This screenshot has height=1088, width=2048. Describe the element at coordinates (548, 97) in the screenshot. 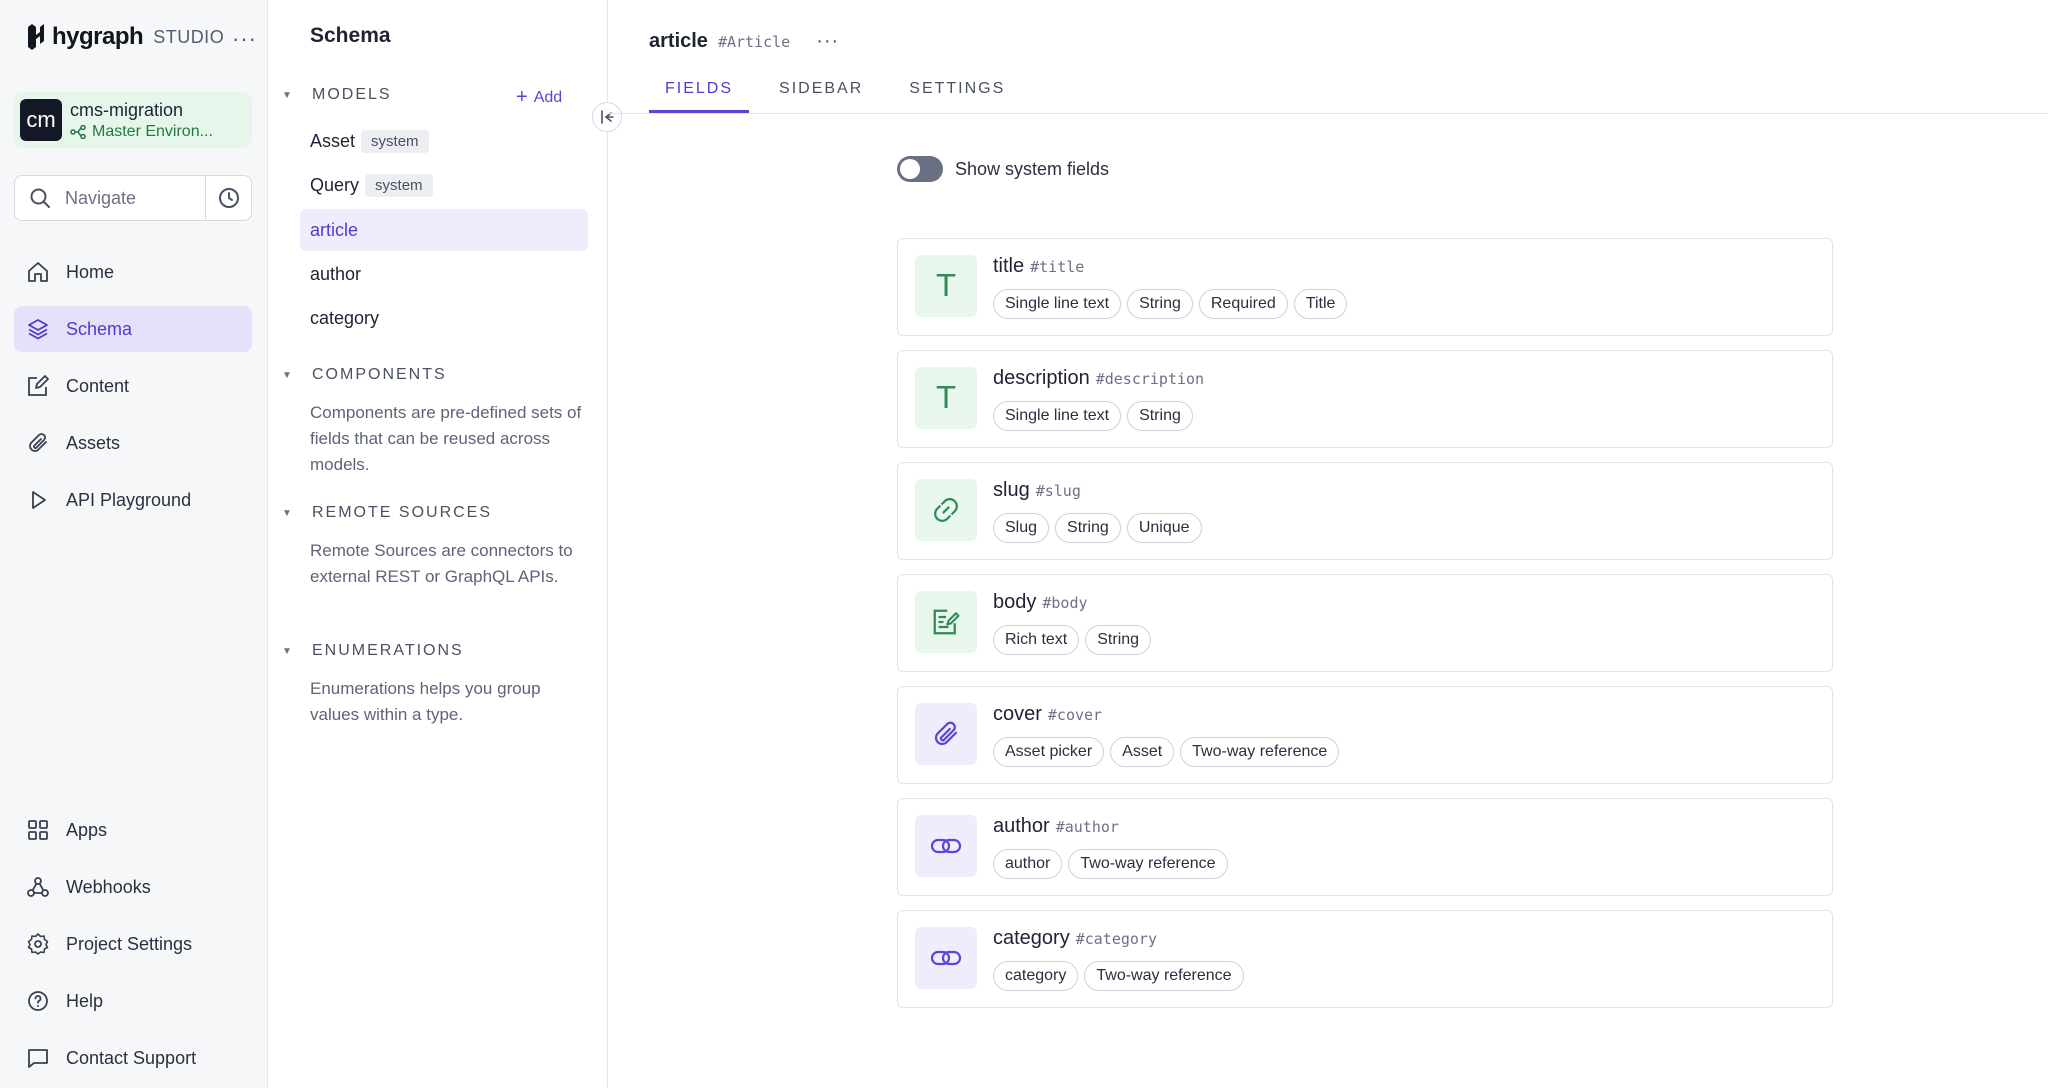

I see `add-model-label: Add` at that location.